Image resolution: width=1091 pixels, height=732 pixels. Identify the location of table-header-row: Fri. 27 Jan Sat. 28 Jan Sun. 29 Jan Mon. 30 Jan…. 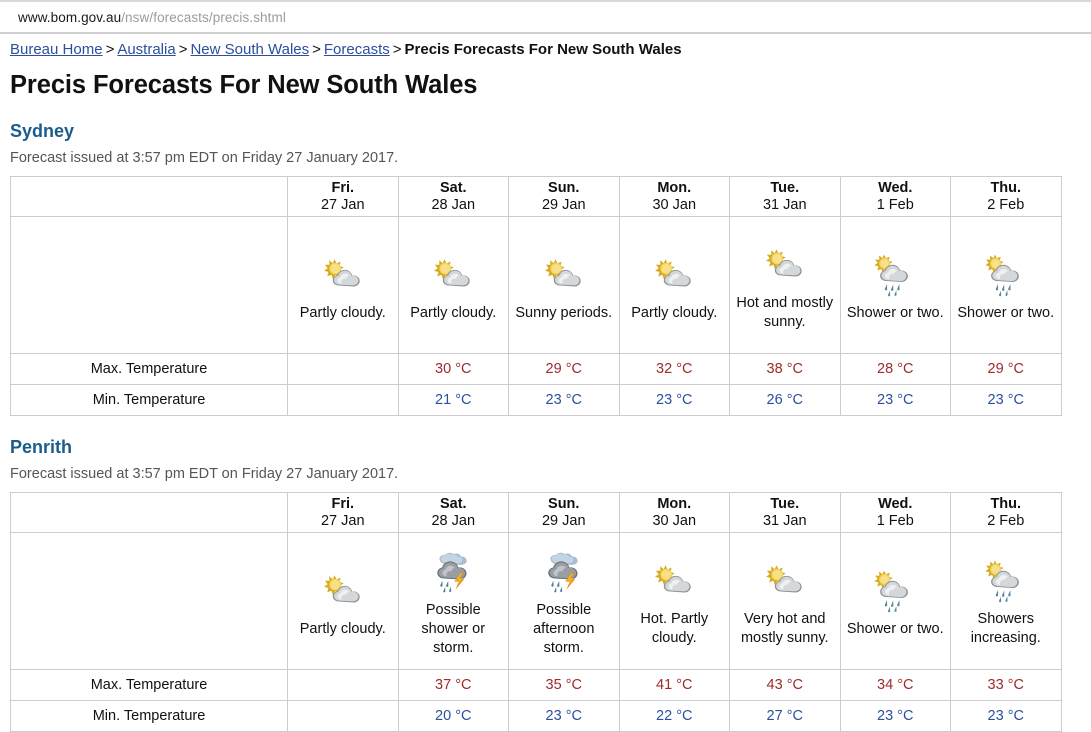
(536, 196).